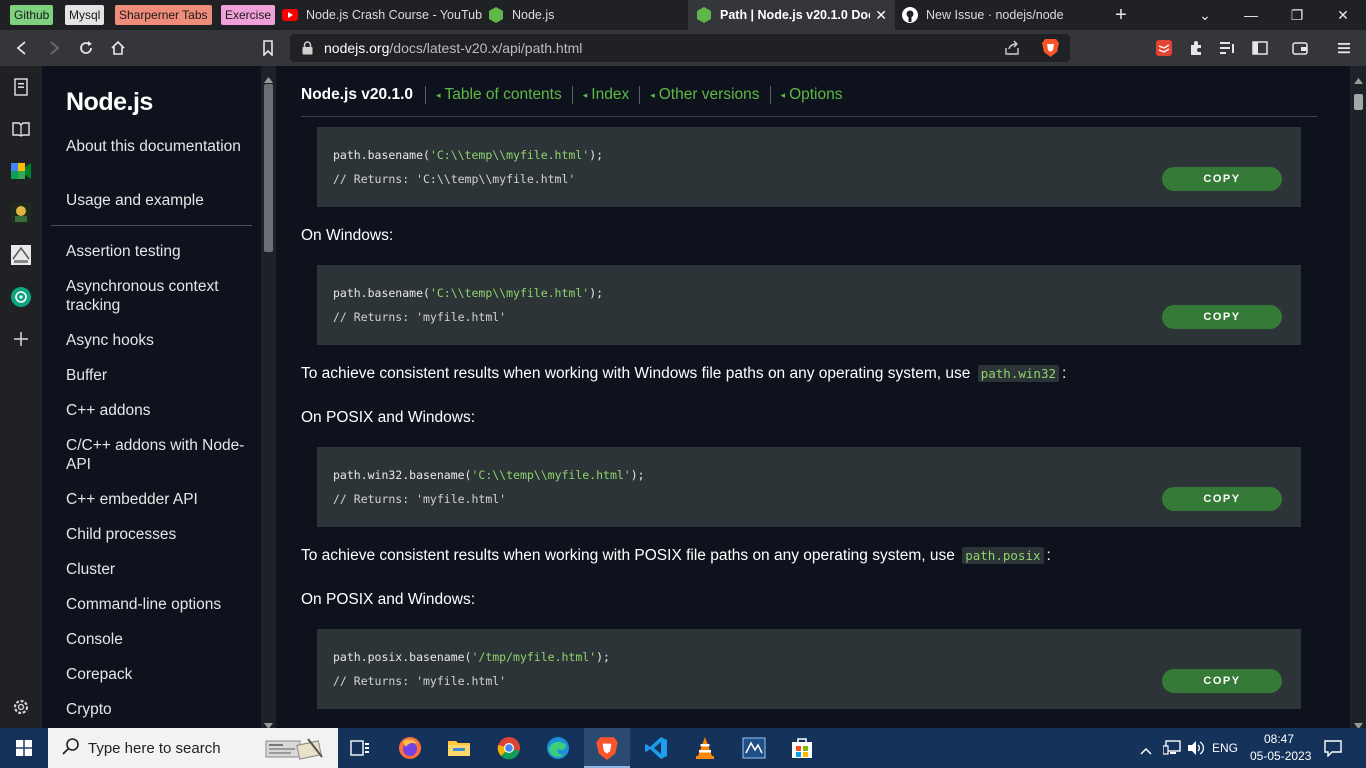 This screenshot has width=1366, height=768. Describe the element at coordinates (1146, 751) in the screenshot. I see `tray-chevron-up-icon` at that location.